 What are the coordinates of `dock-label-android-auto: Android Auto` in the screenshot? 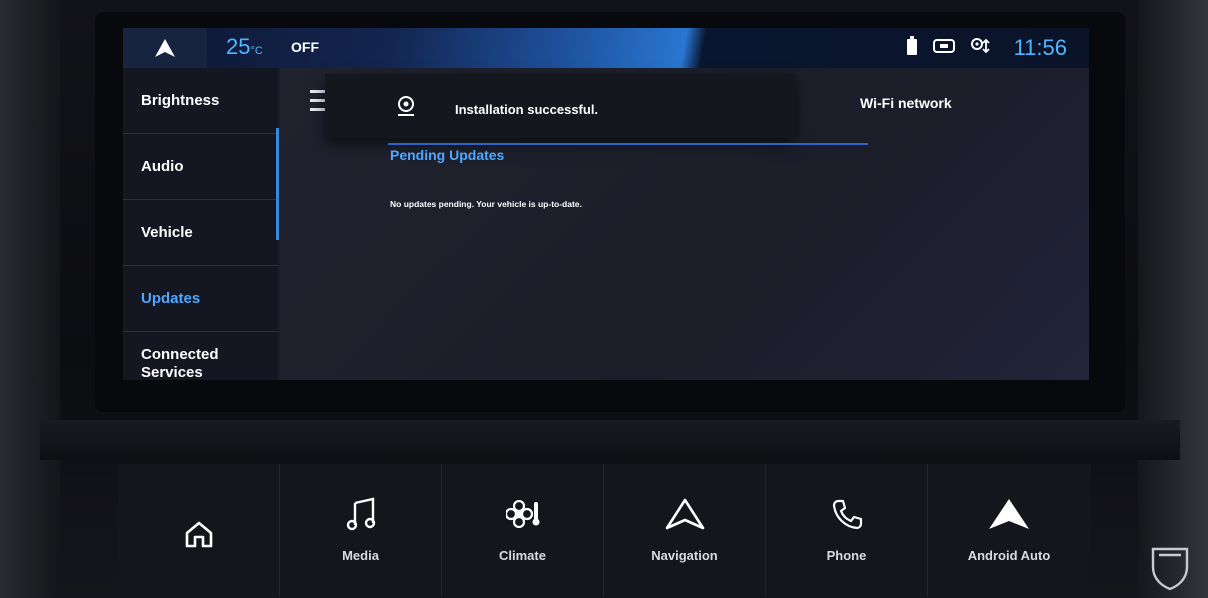 It's located at (1009, 555).